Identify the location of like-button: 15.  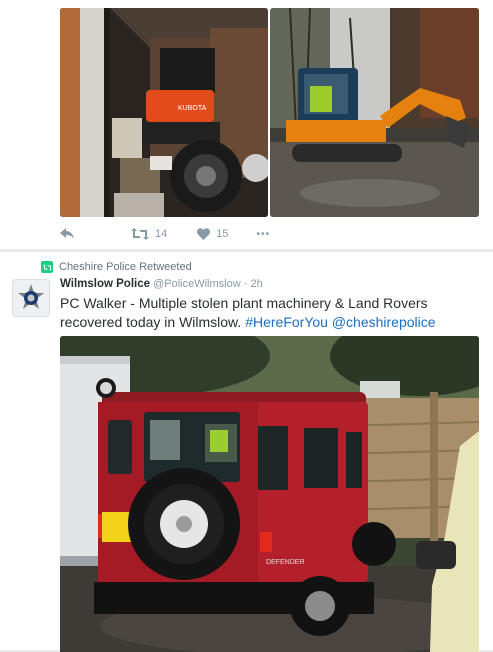
(213, 234).